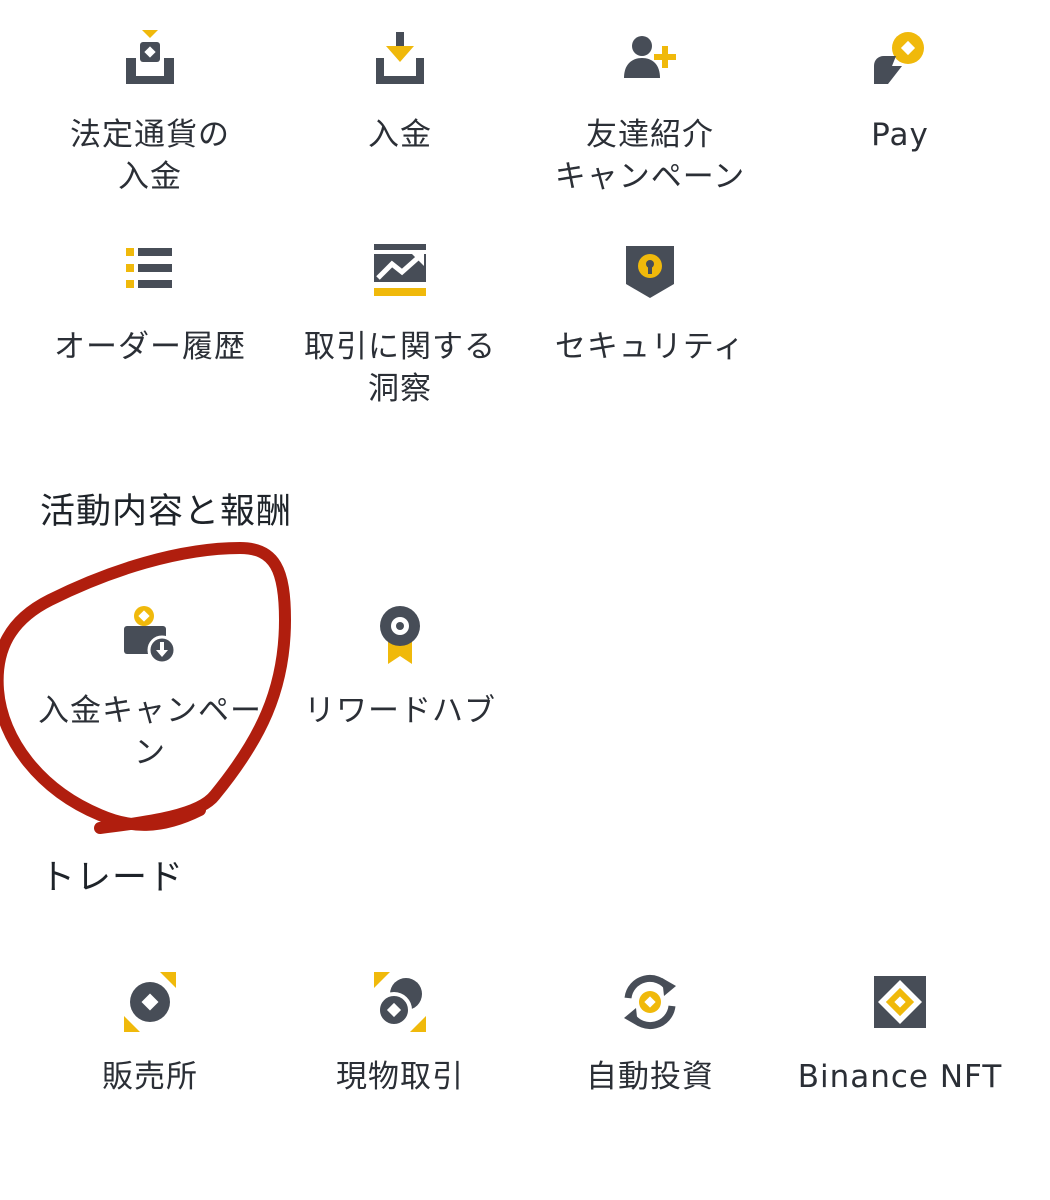  What do you see at coordinates (400, 368) in the screenshot?
I see `tile-label: 取引に関する 洞察` at bounding box center [400, 368].